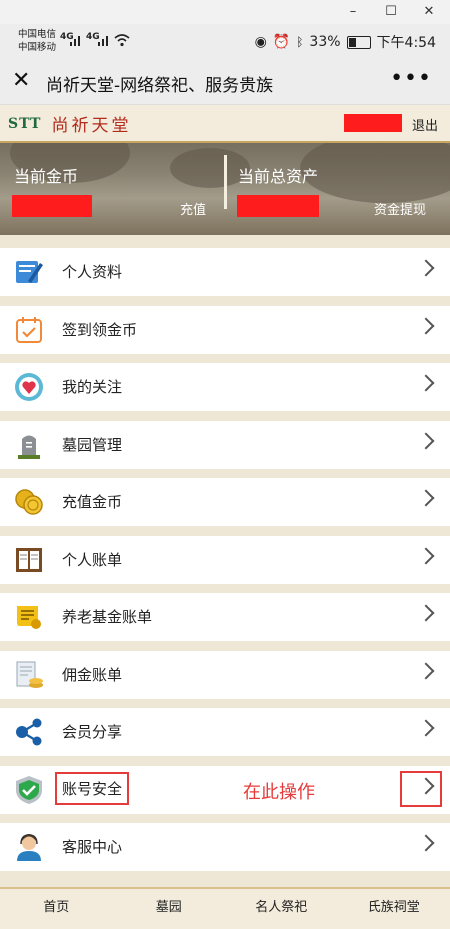  Describe the element at coordinates (107, 616) in the screenshot. I see `menu-item-label: 养老基金账单` at that location.